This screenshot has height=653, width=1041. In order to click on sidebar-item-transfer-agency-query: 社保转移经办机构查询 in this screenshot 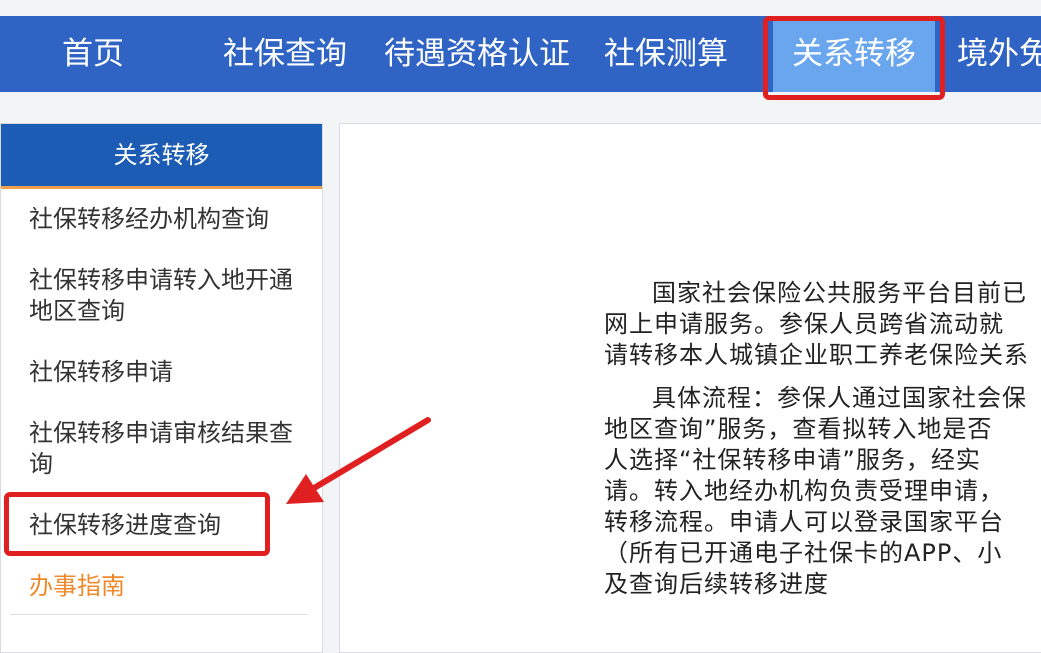, I will do `click(171, 219)`.